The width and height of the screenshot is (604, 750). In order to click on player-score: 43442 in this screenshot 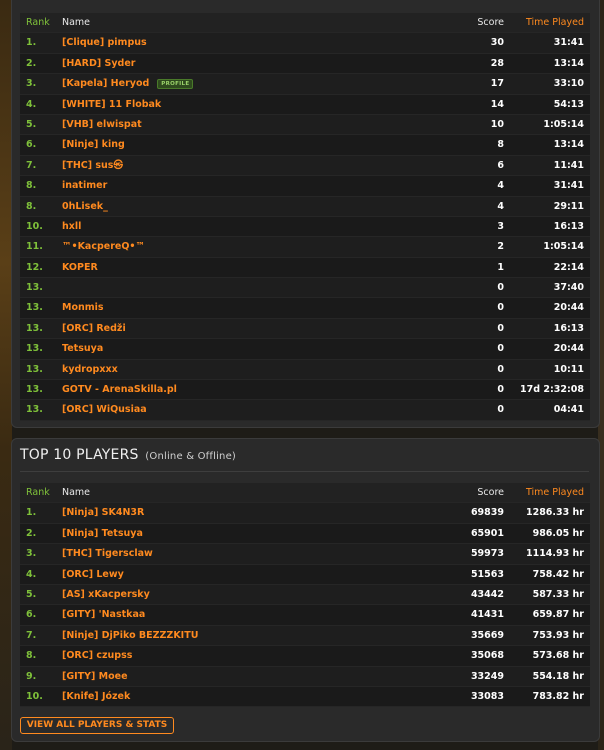, I will do `click(487, 594)`.